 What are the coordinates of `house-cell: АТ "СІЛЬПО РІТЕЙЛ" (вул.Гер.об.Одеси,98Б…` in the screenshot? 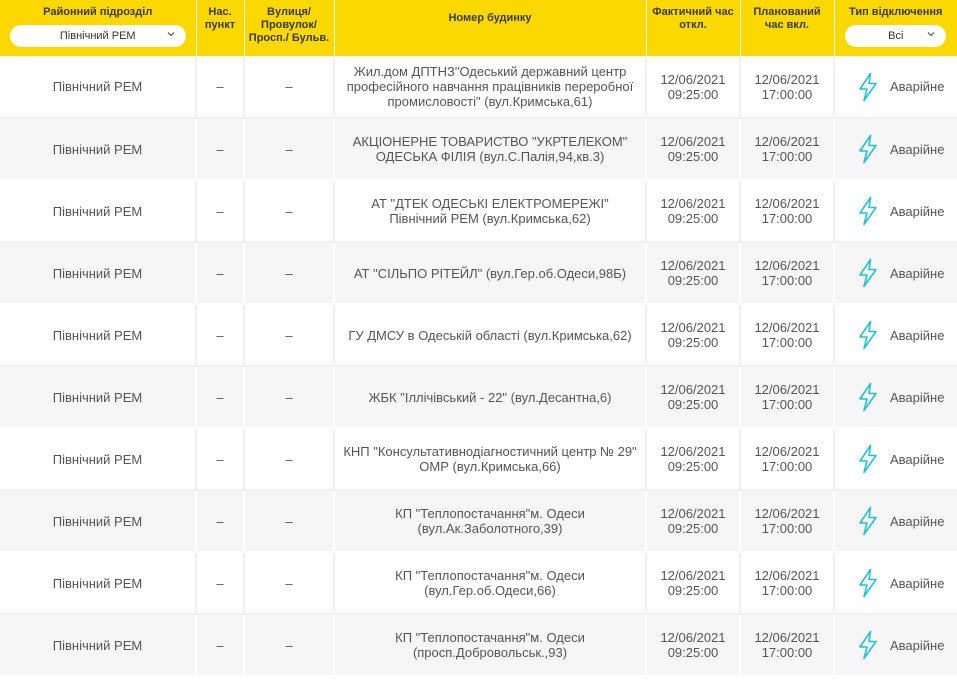 It's located at (490, 273).